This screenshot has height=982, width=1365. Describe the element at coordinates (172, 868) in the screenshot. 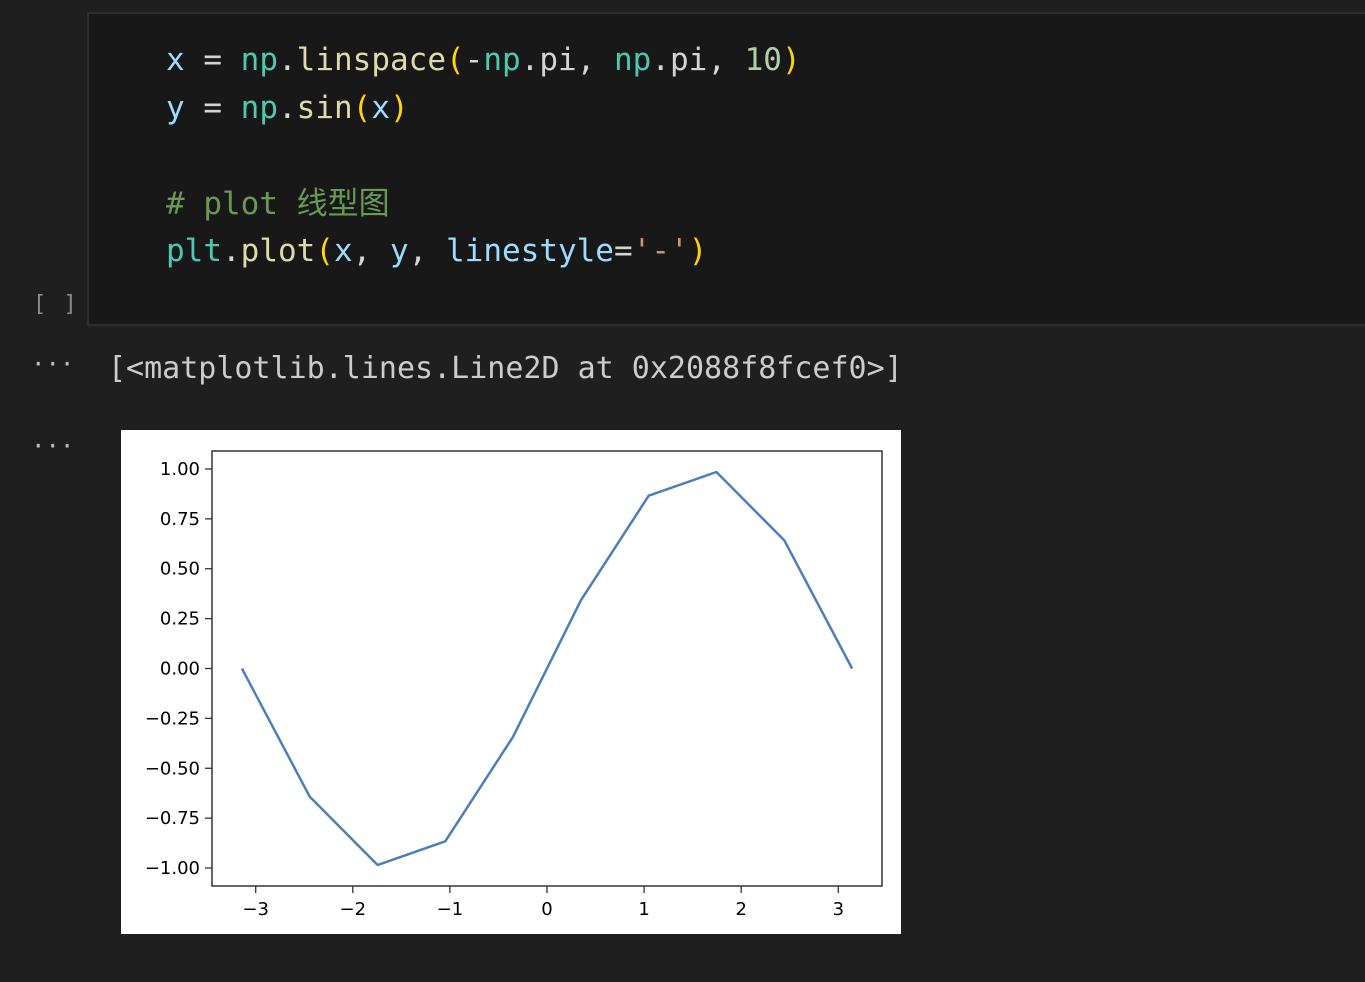

I see `y-tick-label: −1.00` at that location.